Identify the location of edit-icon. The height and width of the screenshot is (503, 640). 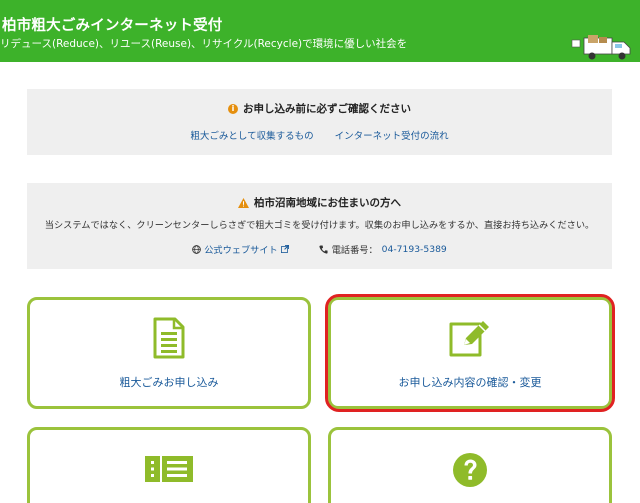
(469, 339).